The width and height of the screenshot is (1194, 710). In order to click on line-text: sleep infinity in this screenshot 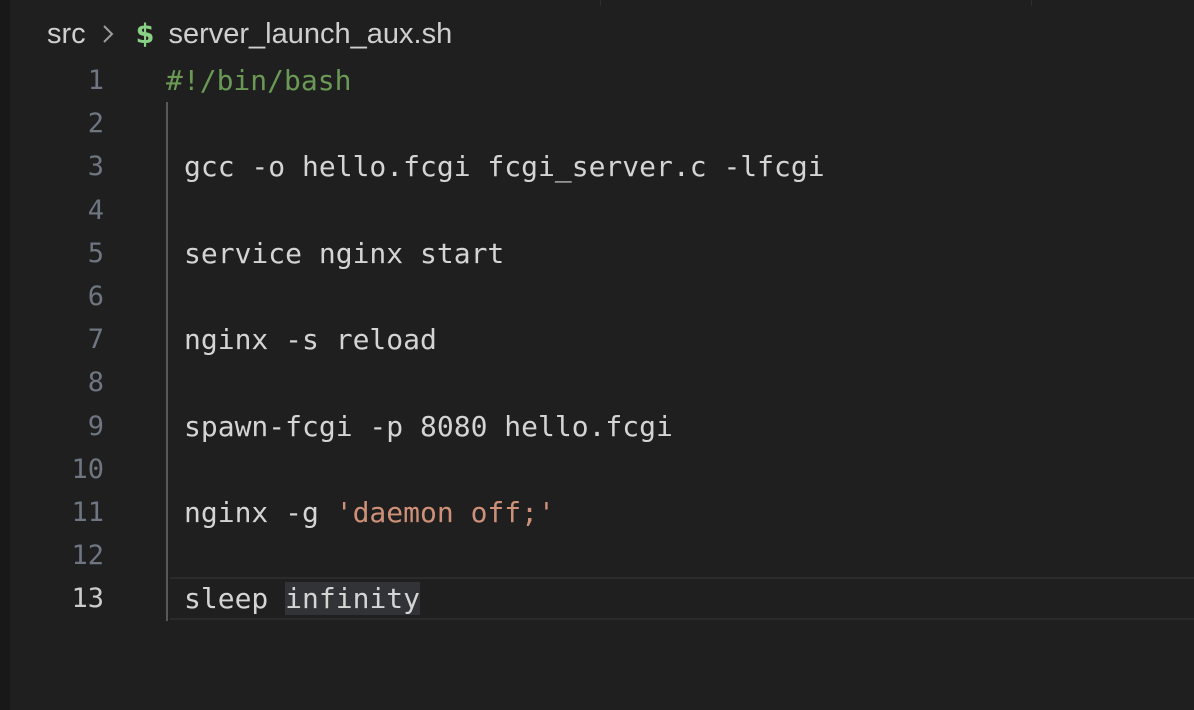, I will do `click(302, 598)`.